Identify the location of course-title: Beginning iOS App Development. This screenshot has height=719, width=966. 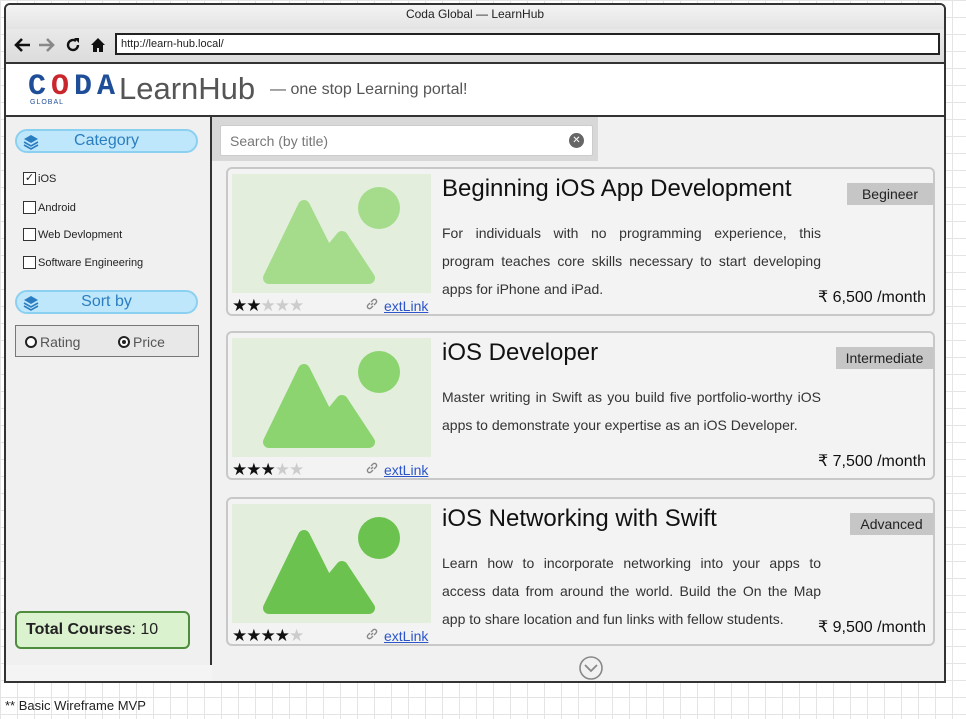
(617, 188).